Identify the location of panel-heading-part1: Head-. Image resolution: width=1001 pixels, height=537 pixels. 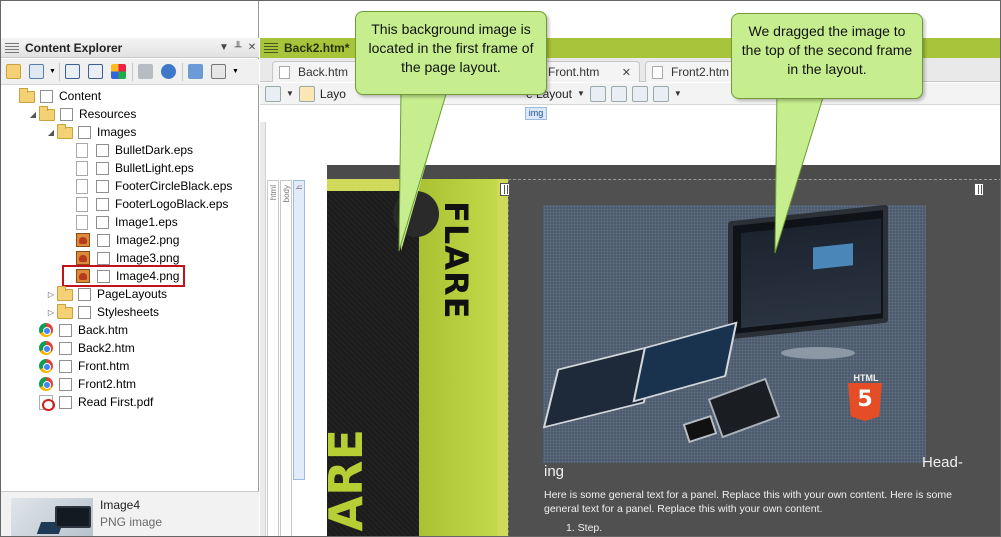
(942, 462).